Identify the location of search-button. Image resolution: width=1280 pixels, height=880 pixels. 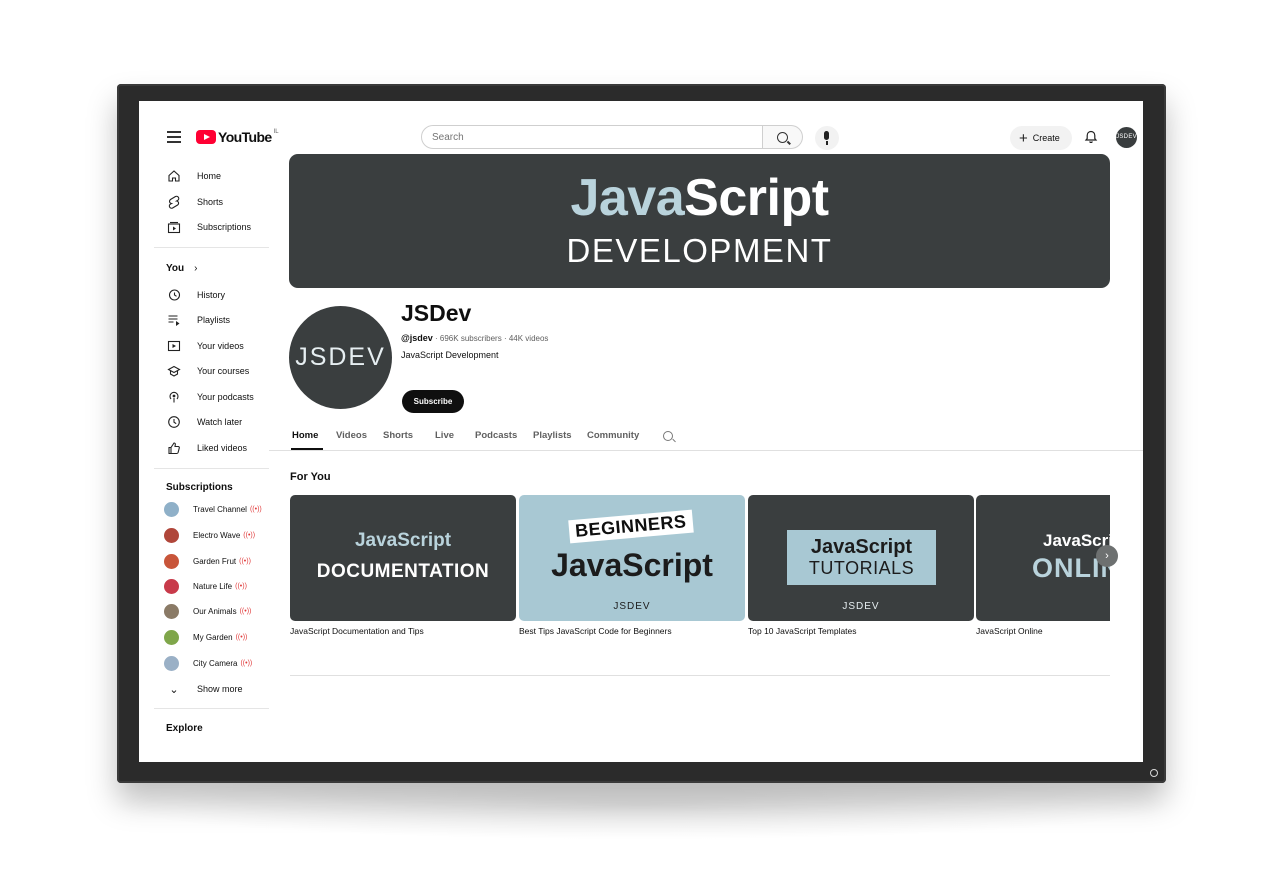
(783, 137).